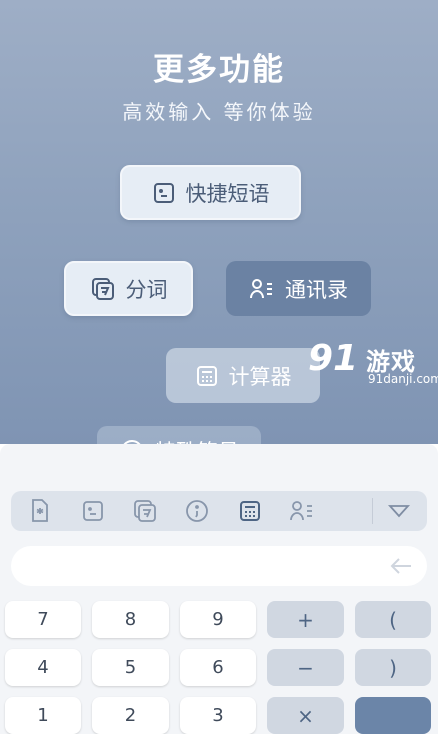  I want to click on watermark-logo: 91, so click(333, 358).